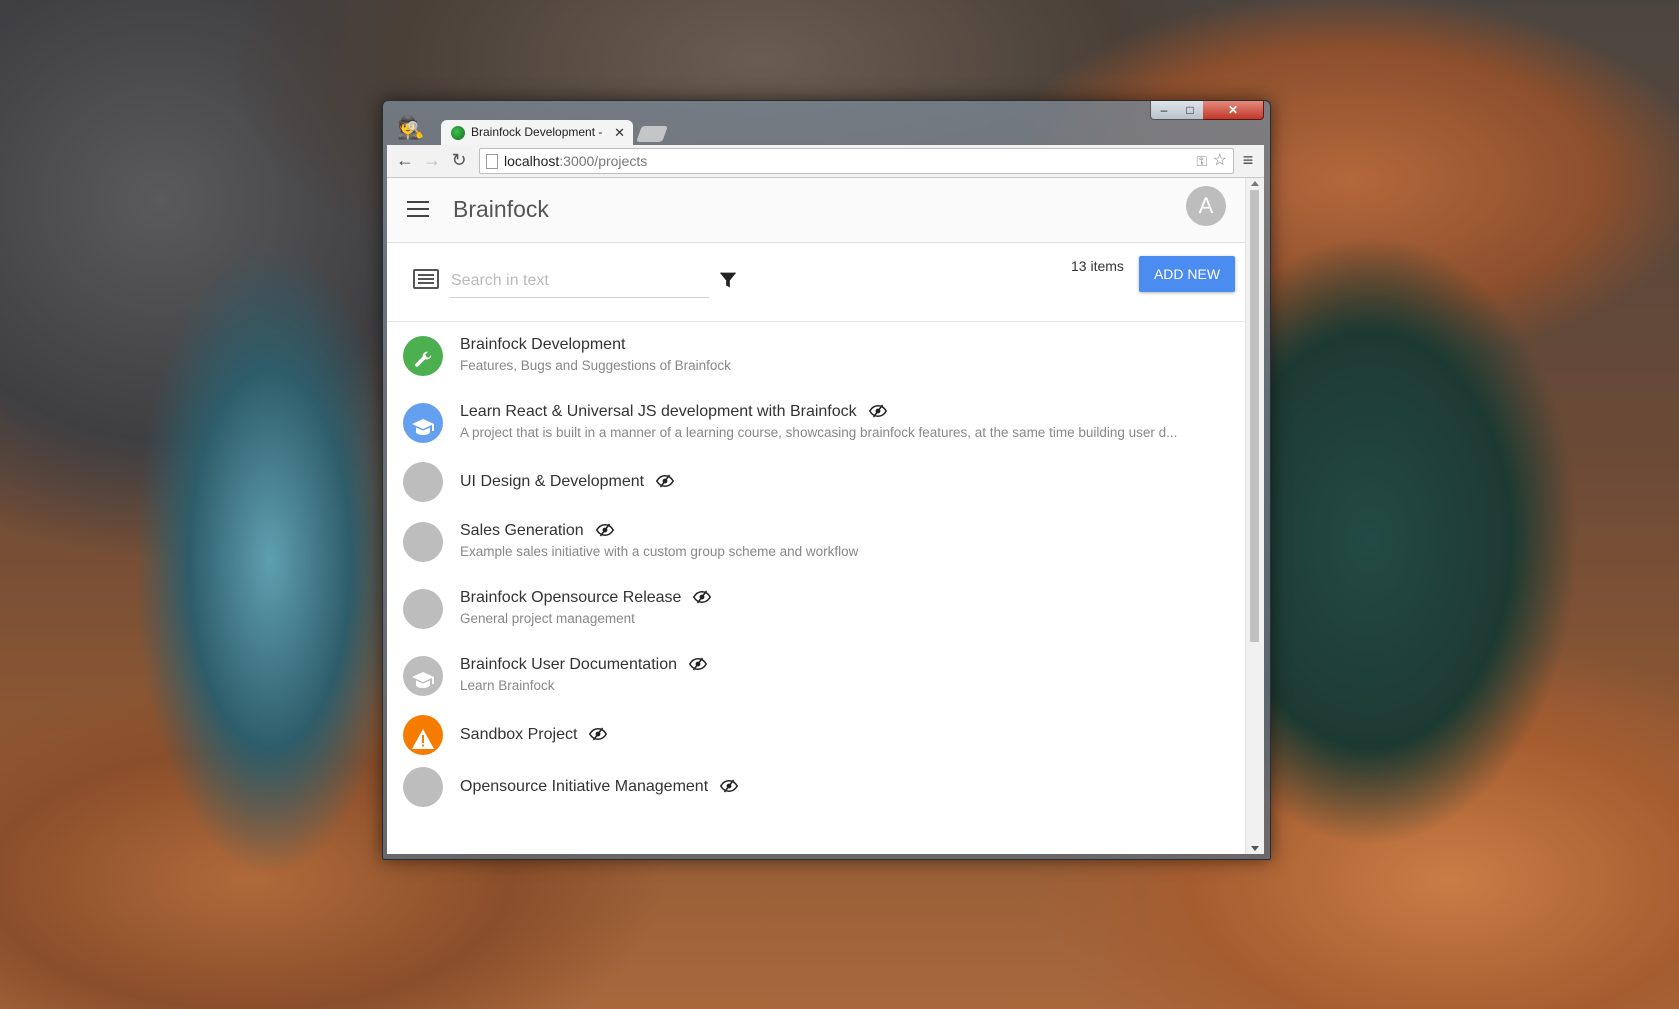 This screenshot has height=1009, width=1679. Describe the element at coordinates (619, 132) in the screenshot. I see `tab-close-icon: ✕` at that location.